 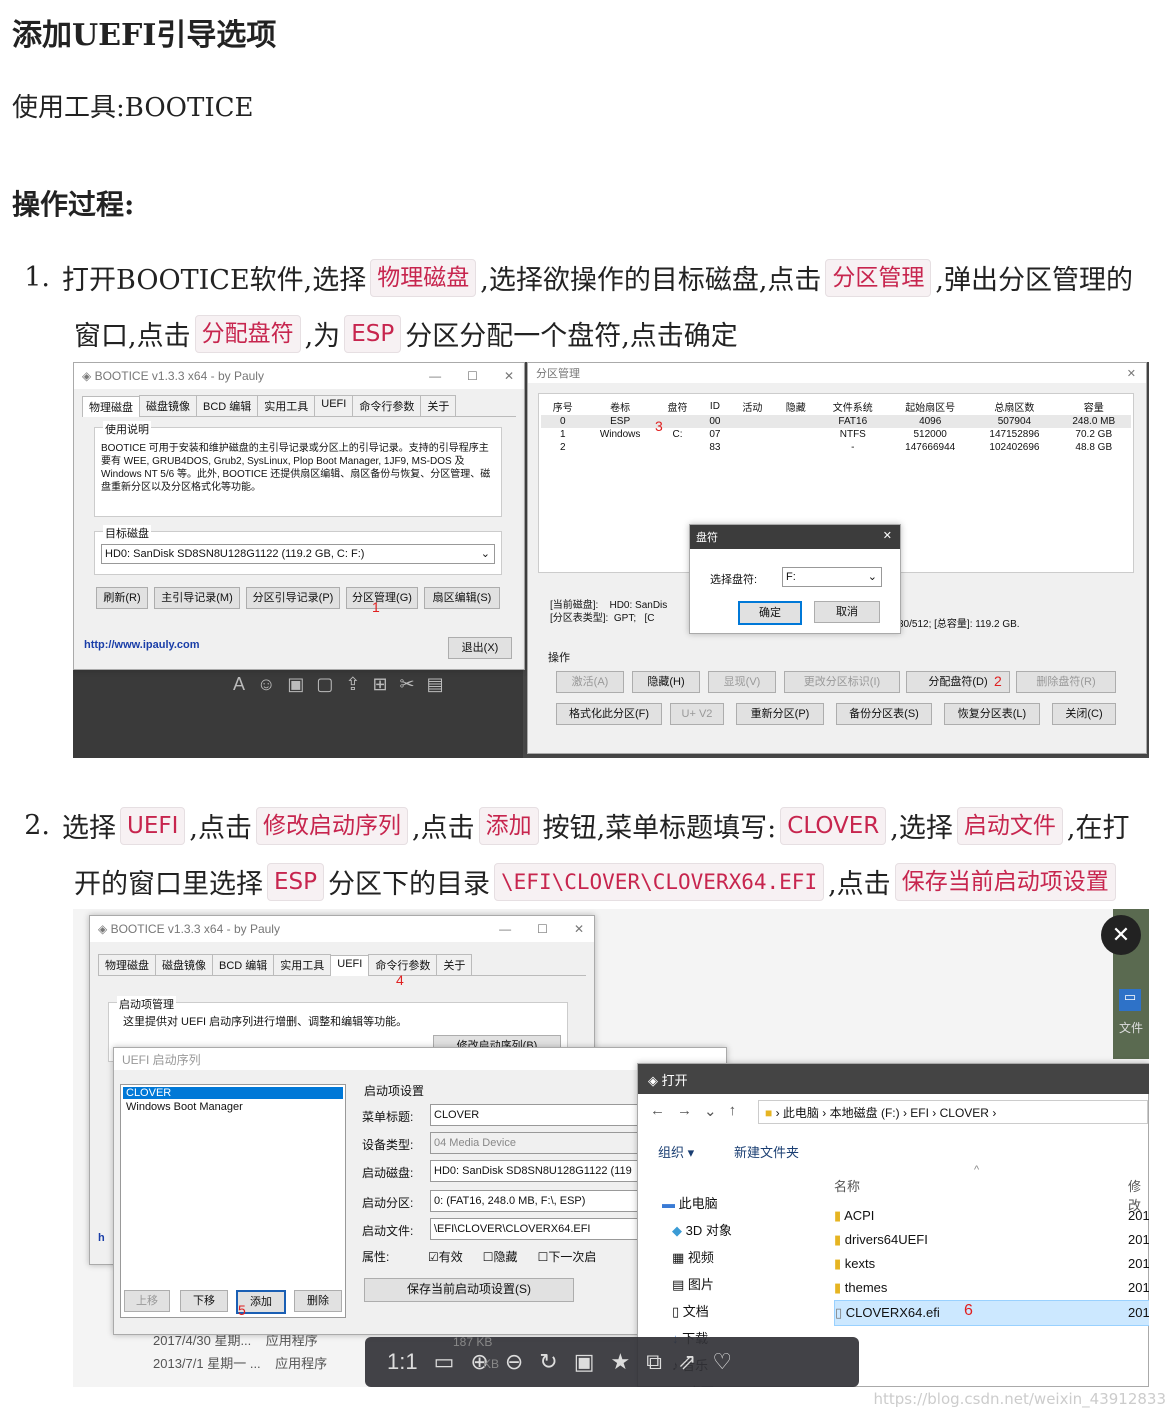 I want to click on folder-icon: ■, so click(x=769, y=1113).